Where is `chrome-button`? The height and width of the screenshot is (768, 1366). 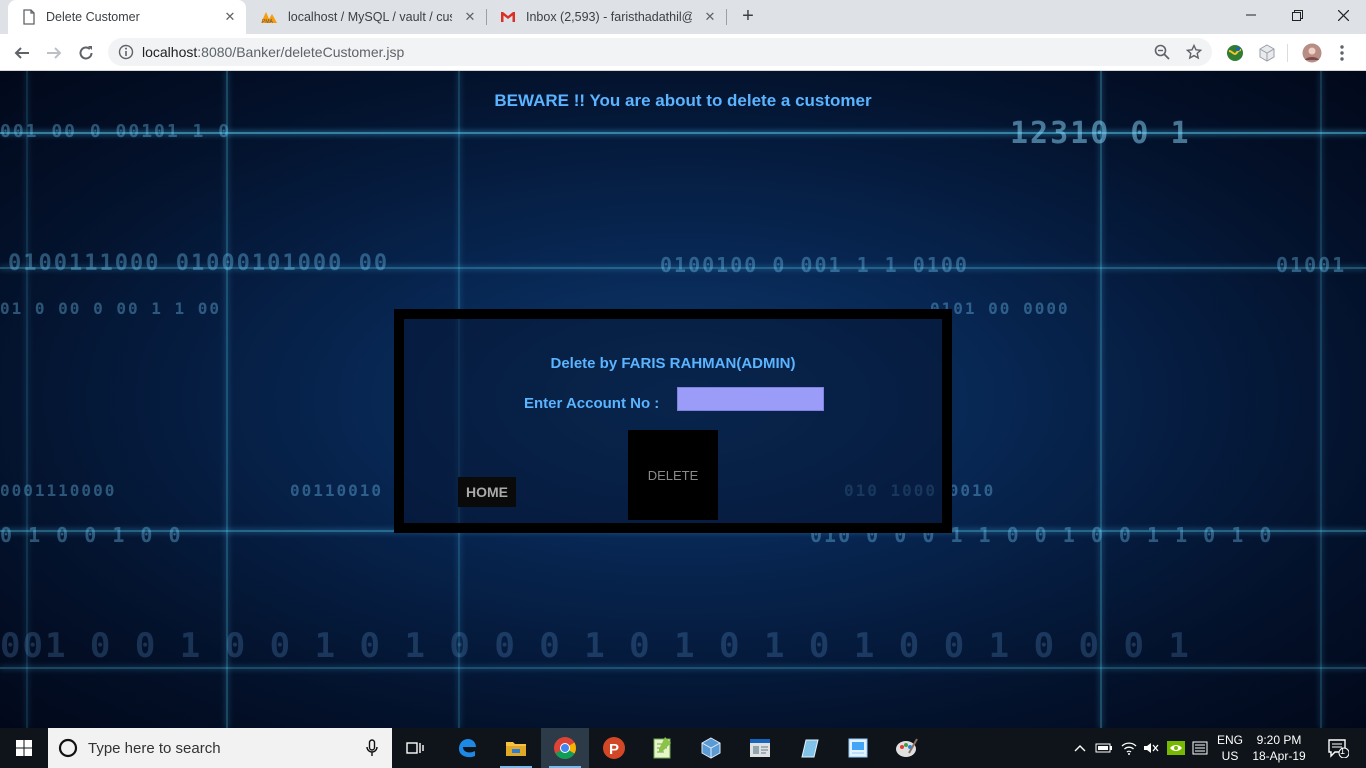
chrome-button is located at coordinates (565, 748).